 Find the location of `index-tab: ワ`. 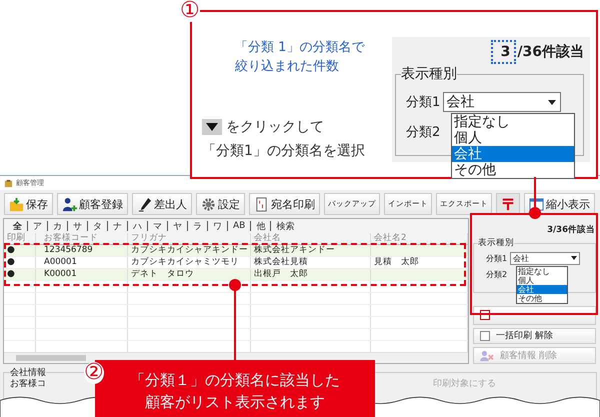

index-tab: ワ is located at coordinates (217, 226).